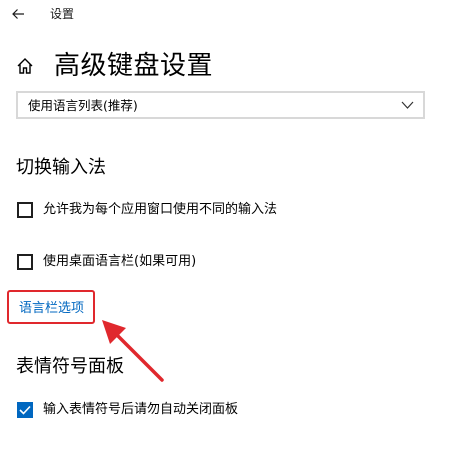 The width and height of the screenshot is (451, 467). I want to click on back-arrow-icon, so click(18, 14).